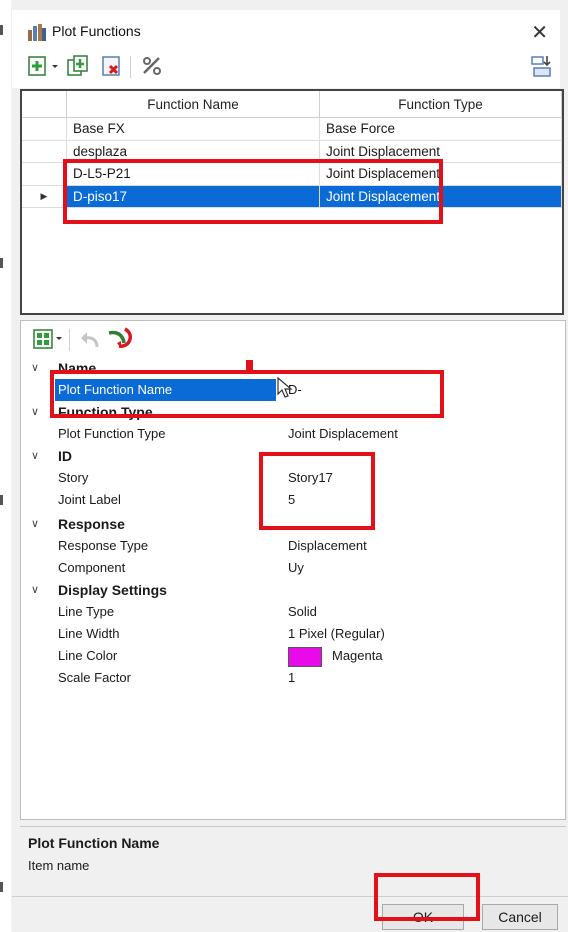 The width and height of the screenshot is (568, 932). Describe the element at coordinates (43, 339) in the screenshot. I see `expand-collapse-icon` at that location.